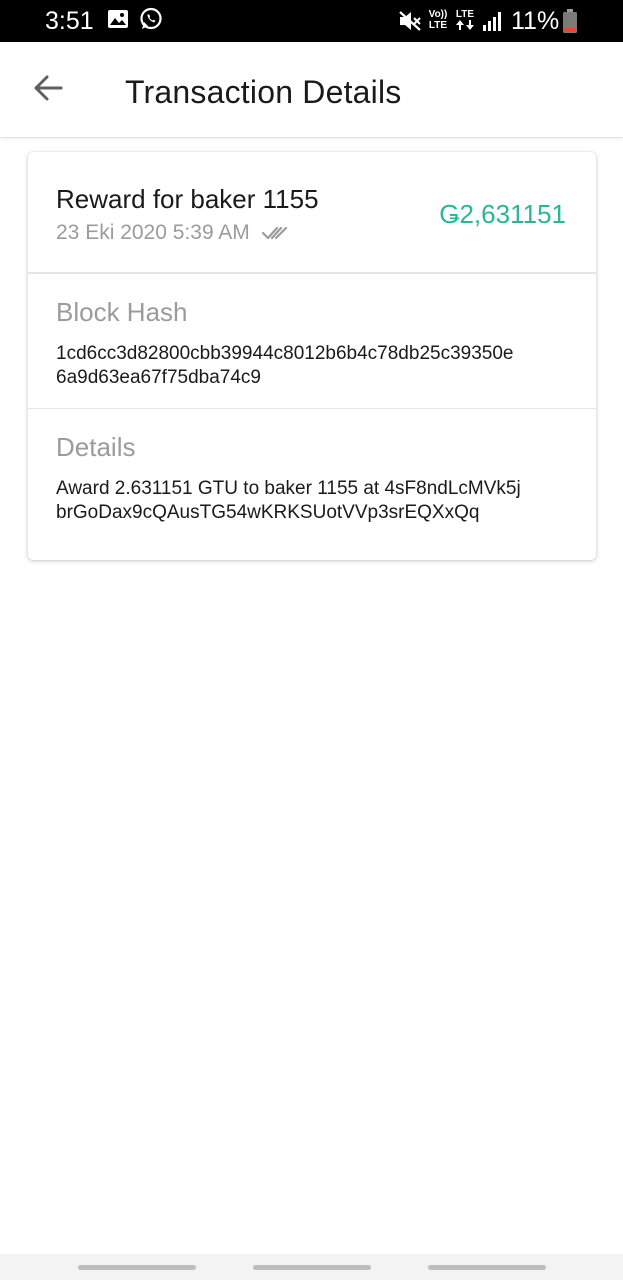 This screenshot has width=623, height=1280. I want to click on status-notification-icons, so click(135, 20).